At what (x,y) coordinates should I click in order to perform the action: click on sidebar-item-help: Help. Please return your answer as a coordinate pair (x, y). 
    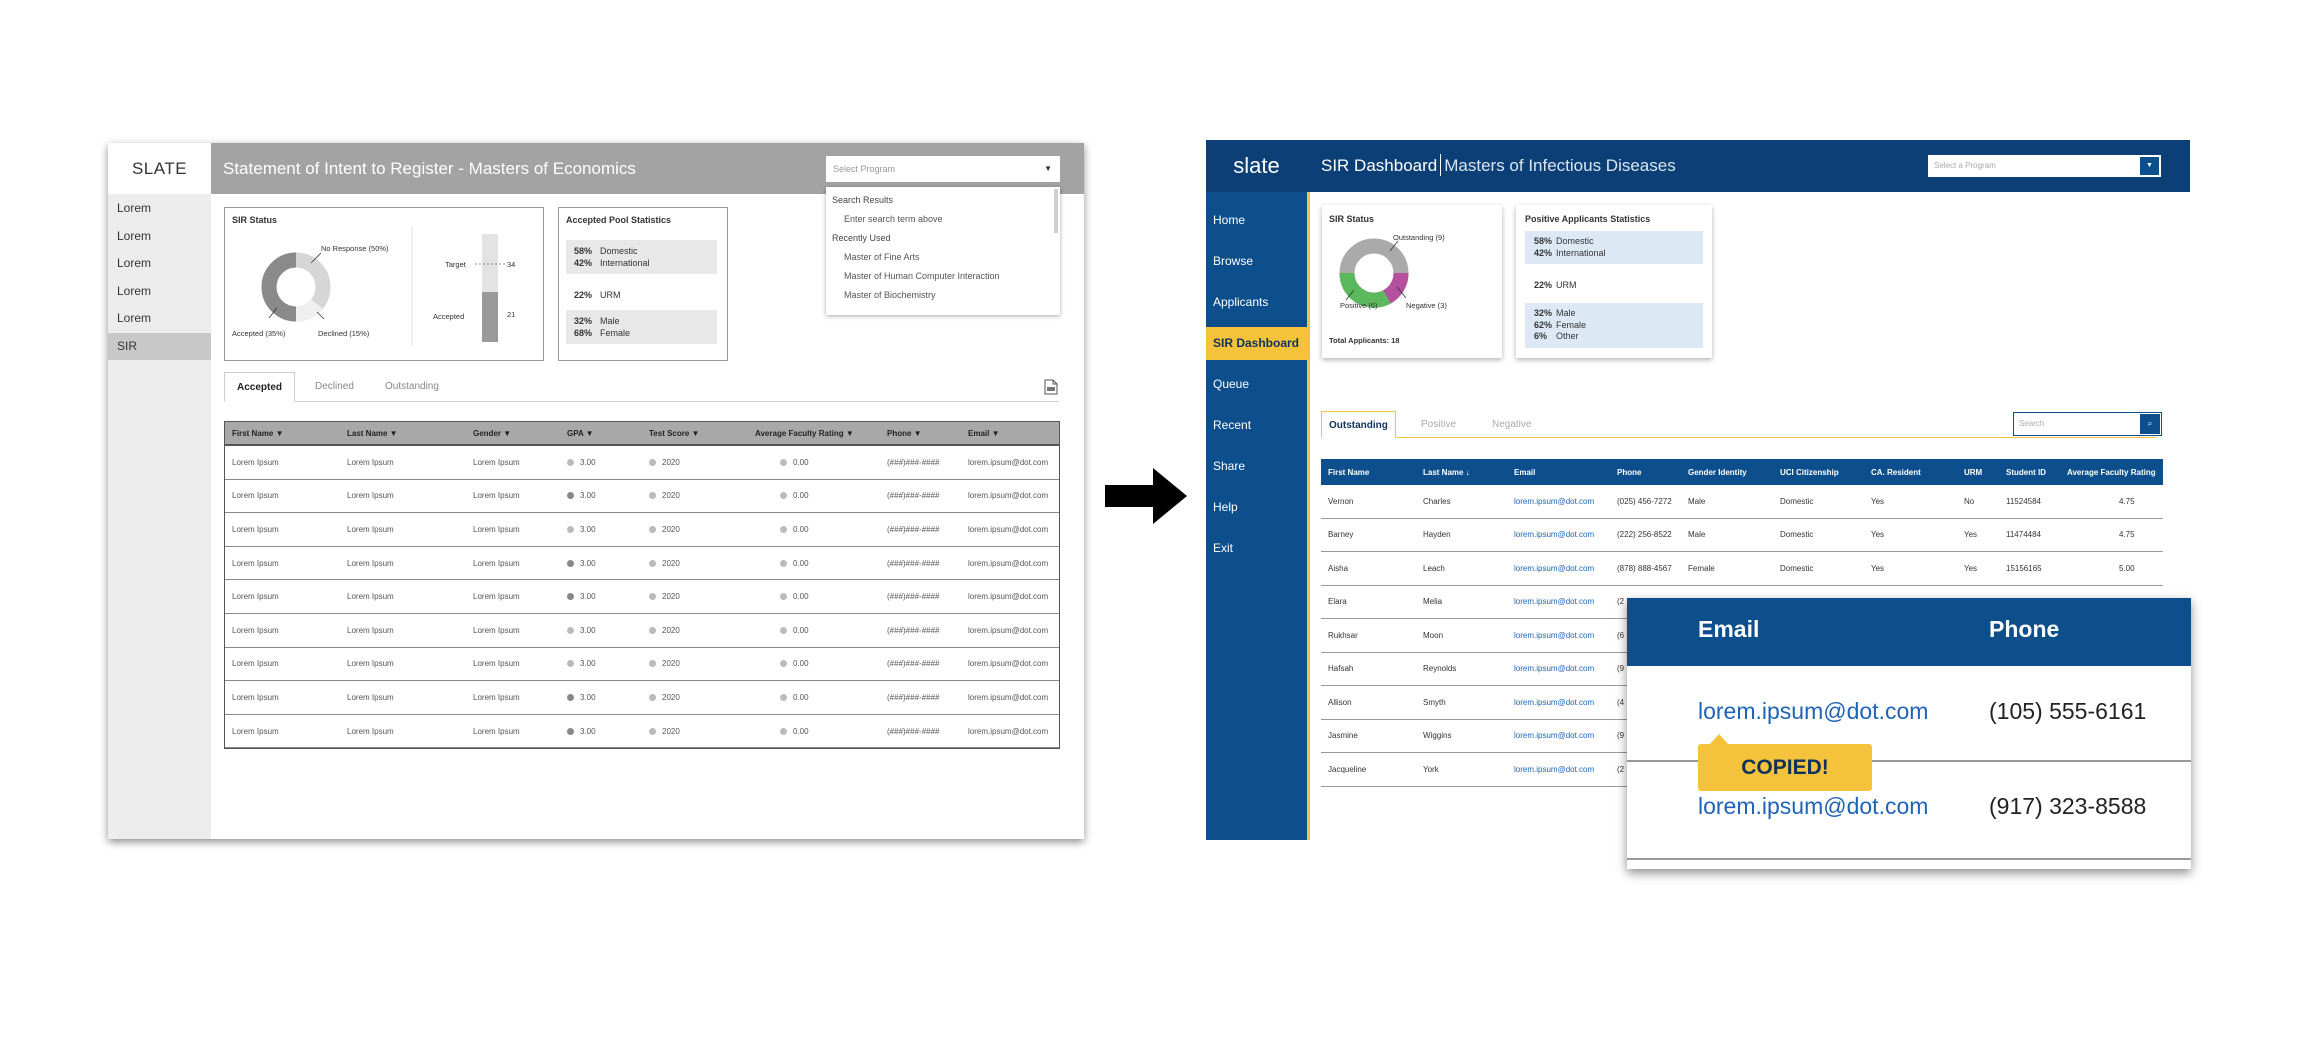
    Looking at the image, I should click on (1256, 507).